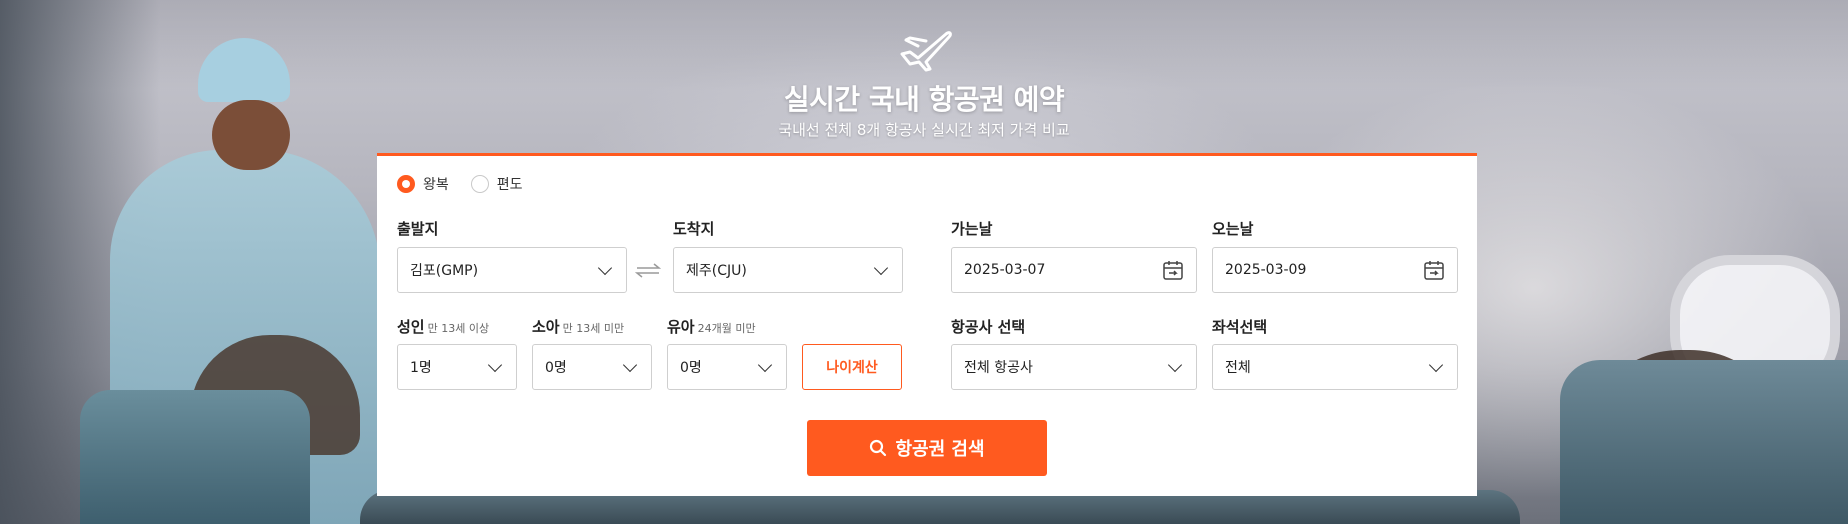 This screenshot has width=1848, height=524. Describe the element at coordinates (1238, 368) in the screenshot. I see `seat-value: 전체` at that location.